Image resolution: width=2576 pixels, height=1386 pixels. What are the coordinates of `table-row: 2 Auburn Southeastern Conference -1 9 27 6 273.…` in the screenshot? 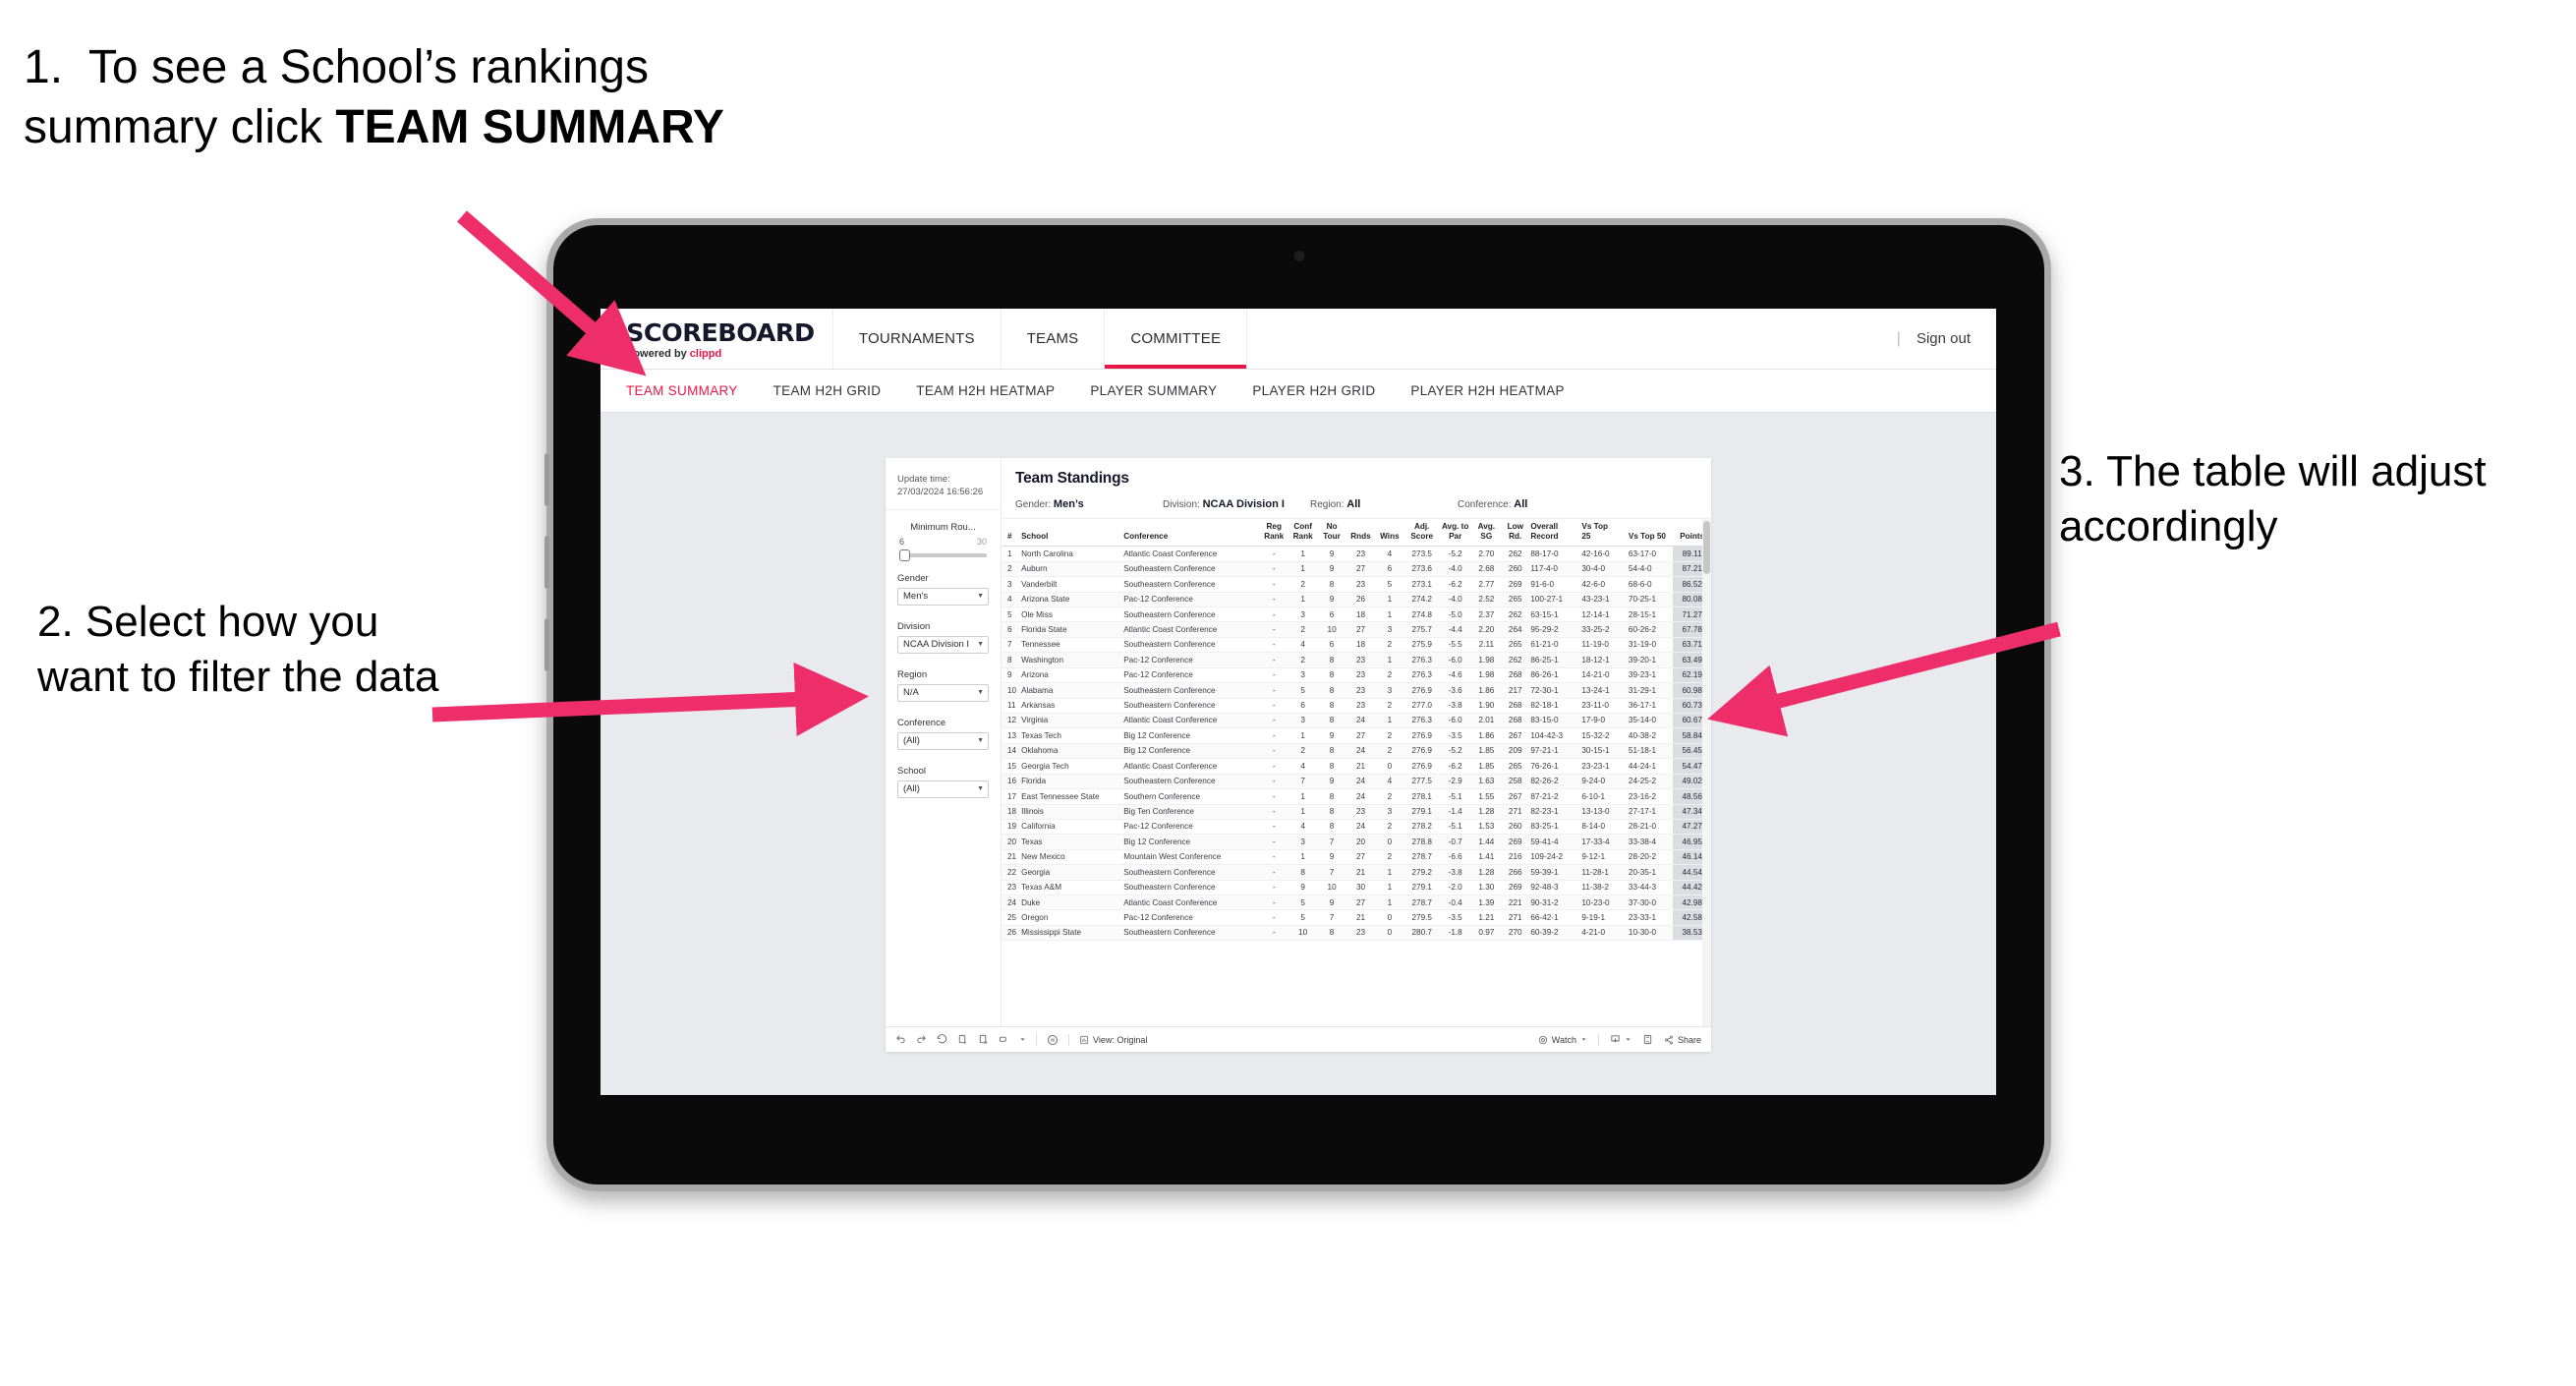 It's located at (1357, 570).